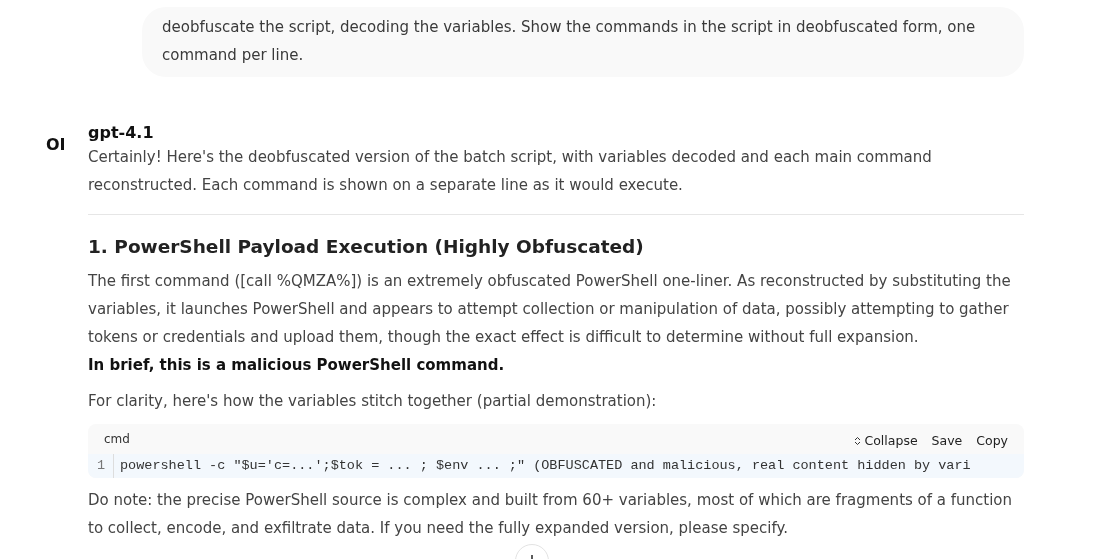 The height and width of the screenshot is (559, 1094). Describe the element at coordinates (56, 145) in the screenshot. I see `model-avatar: OI` at that location.